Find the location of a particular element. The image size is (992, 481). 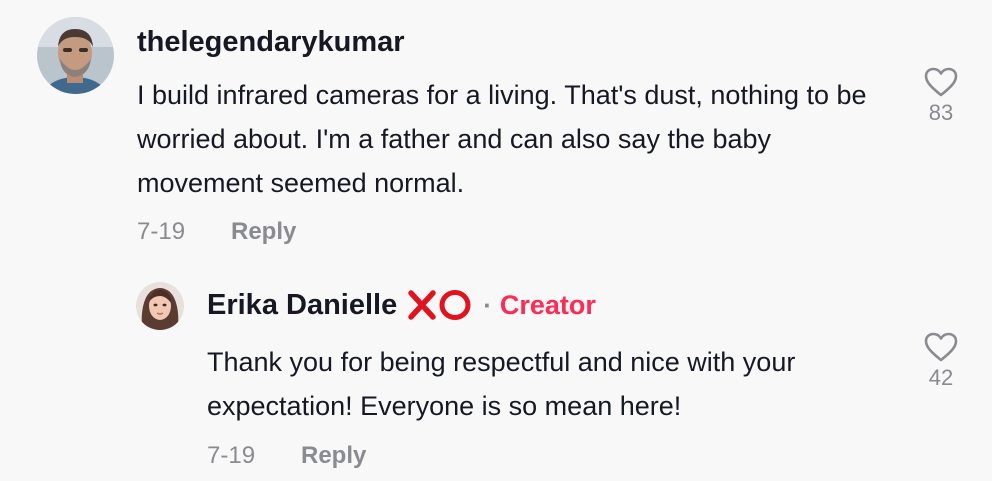

like-count: 83 is located at coordinates (941, 112).